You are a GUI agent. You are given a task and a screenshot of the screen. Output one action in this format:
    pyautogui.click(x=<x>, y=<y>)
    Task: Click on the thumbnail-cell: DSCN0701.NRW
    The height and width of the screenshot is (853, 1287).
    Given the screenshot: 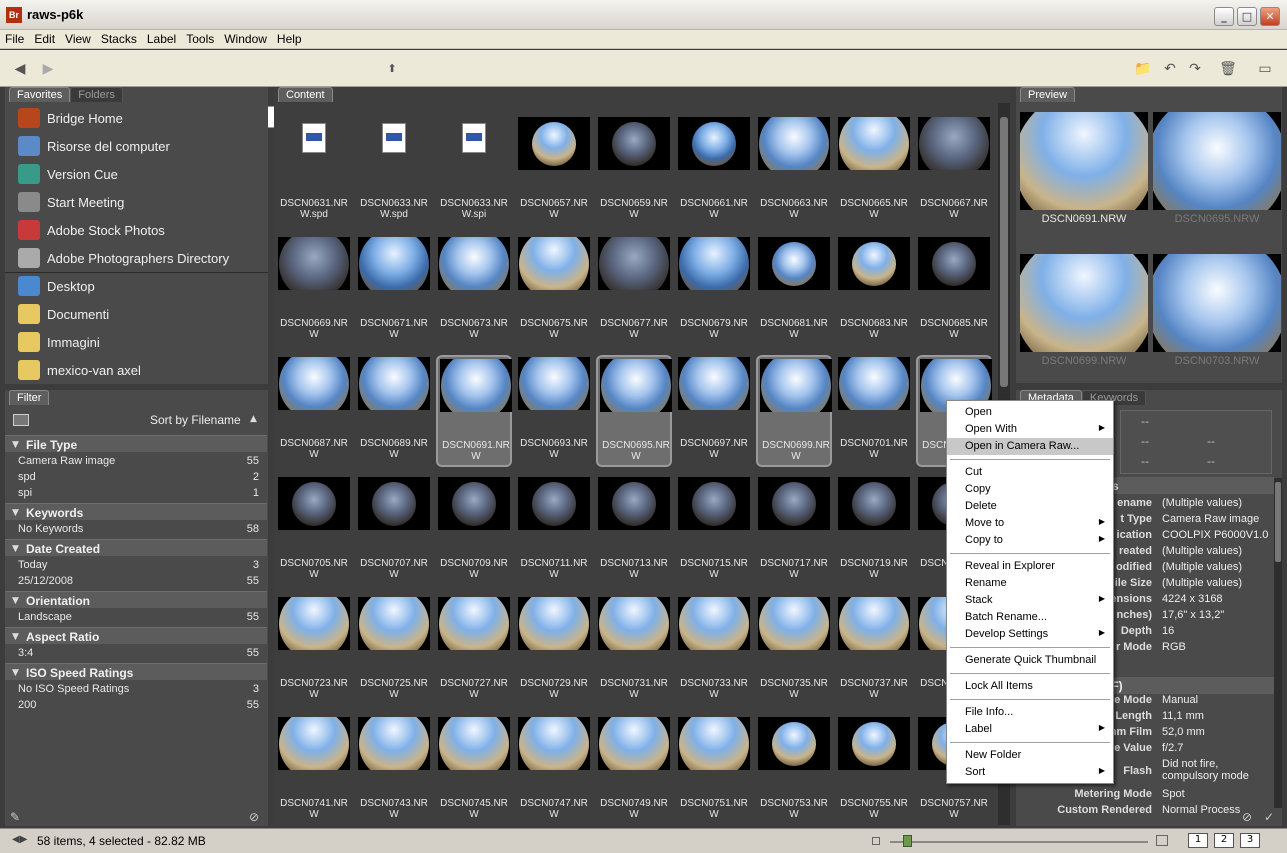 What is the action you would take?
    pyautogui.click(x=874, y=411)
    